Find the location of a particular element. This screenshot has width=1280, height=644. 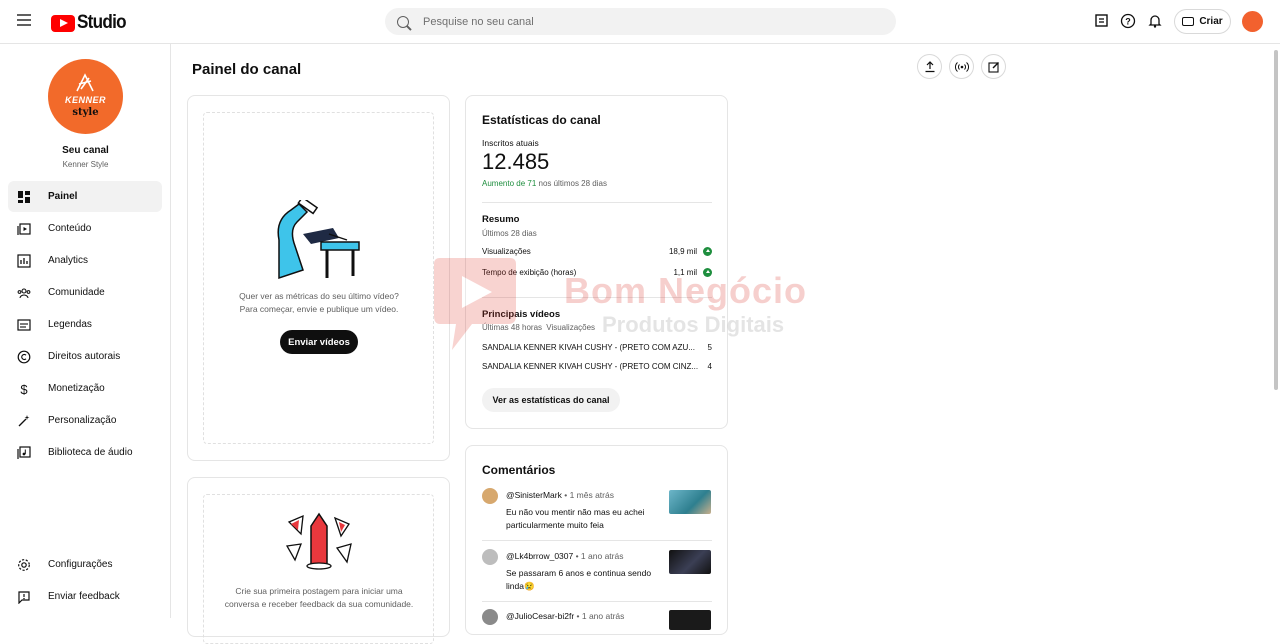

dollar-icon: $ is located at coordinates (24, 389).